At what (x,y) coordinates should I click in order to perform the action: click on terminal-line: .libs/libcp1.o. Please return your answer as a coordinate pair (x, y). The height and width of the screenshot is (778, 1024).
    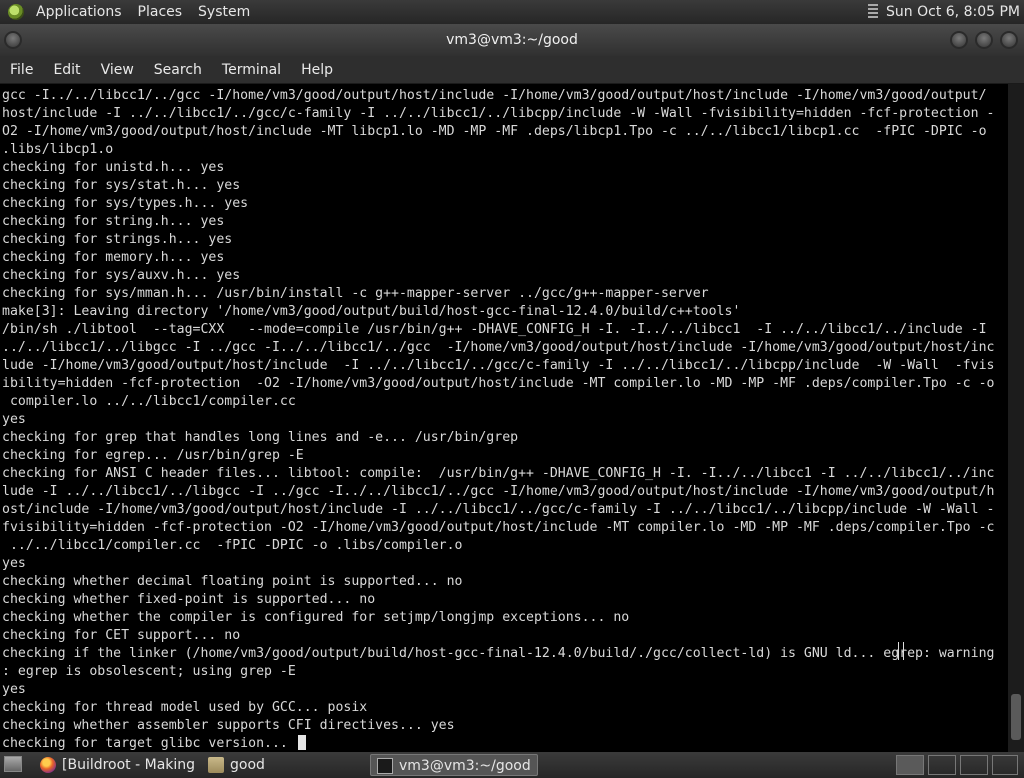
    Looking at the image, I should click on (58, 149).